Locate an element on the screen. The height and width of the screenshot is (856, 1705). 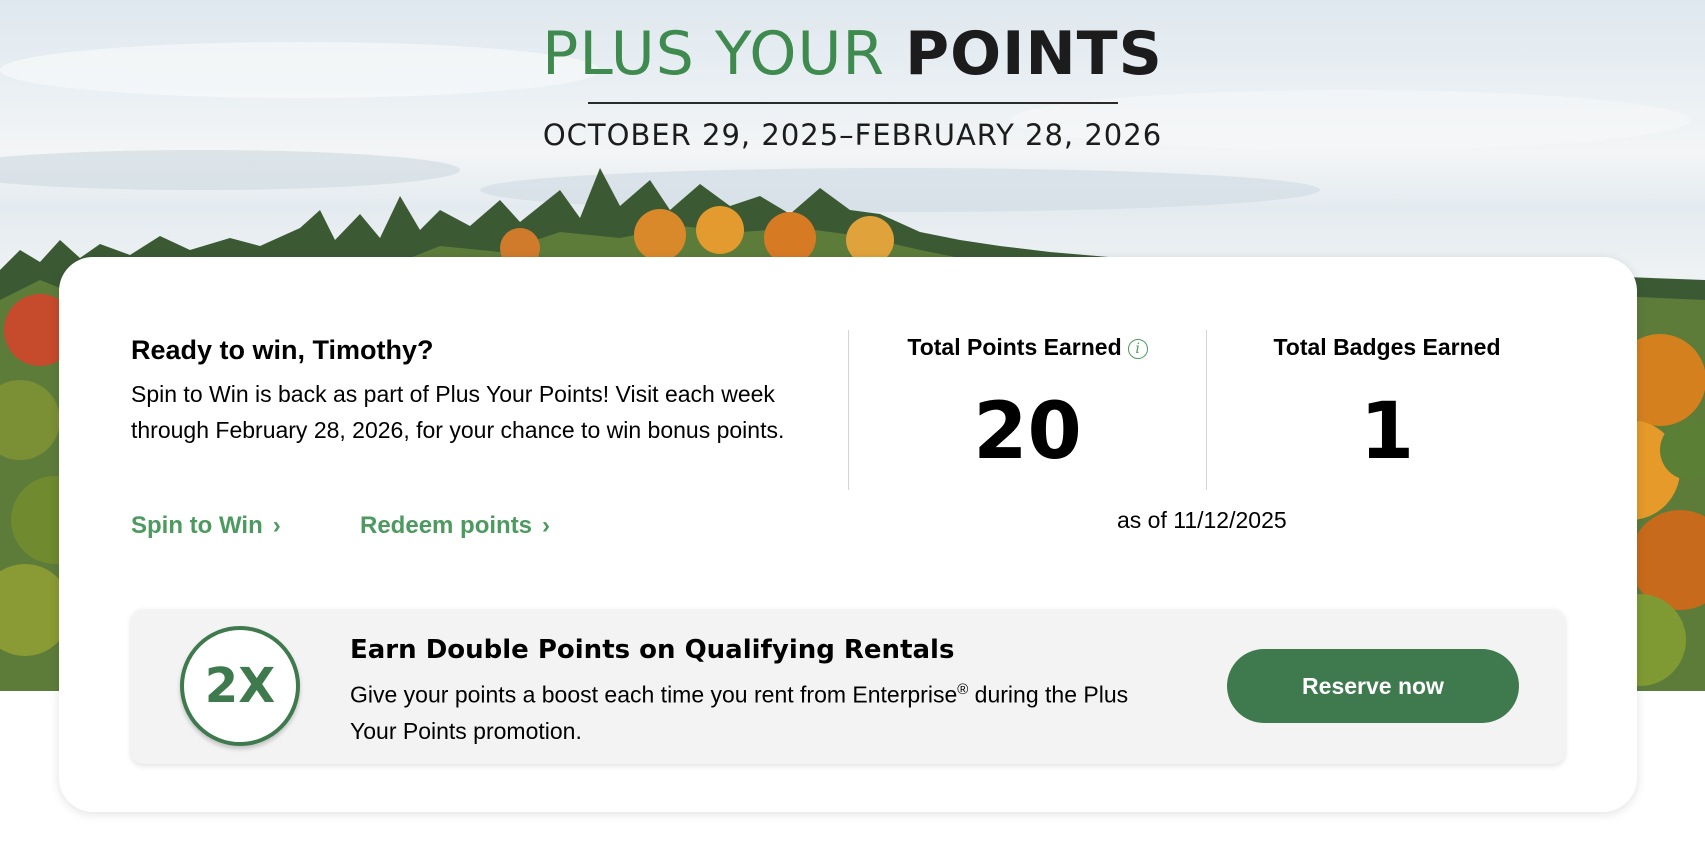
registered-mark: ® is located at coordinates (963, 689).